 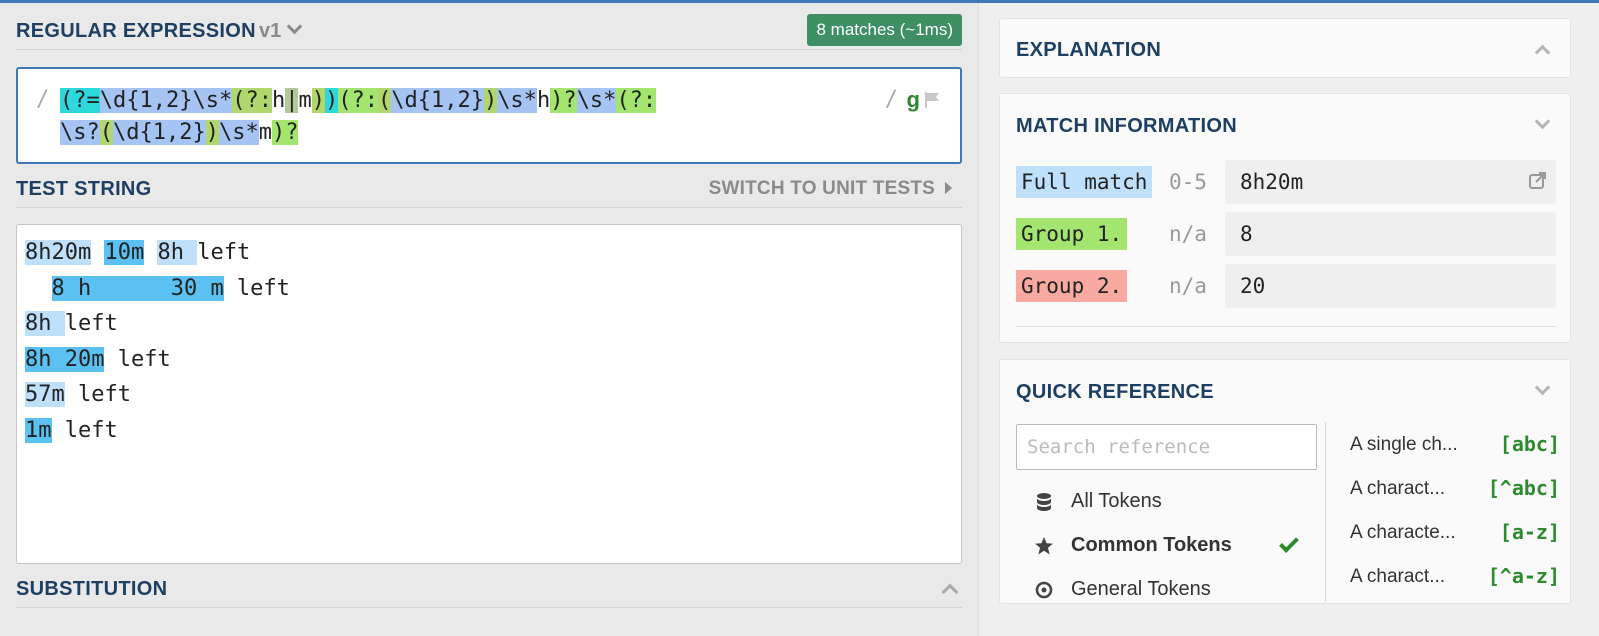 What do you see at coordinates (948, 188) in the screenshot?
I see `caret-right-icon` at bounding box center [948, 188].